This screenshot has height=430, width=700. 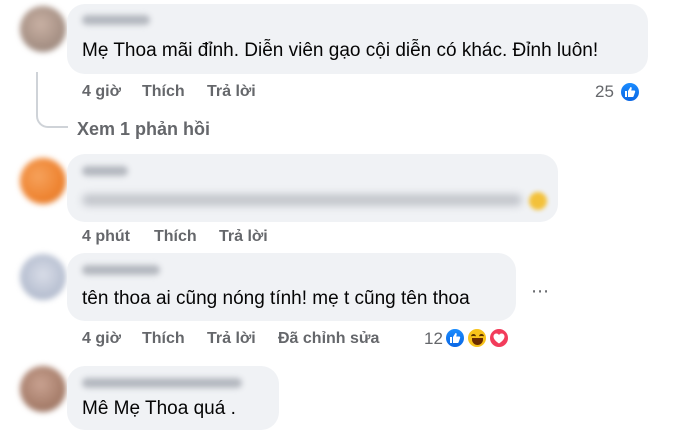 What do you see at coordinates (302, 200) in the screenshot?
I see `comment-text-blurred` at bounding box center [302, 200].